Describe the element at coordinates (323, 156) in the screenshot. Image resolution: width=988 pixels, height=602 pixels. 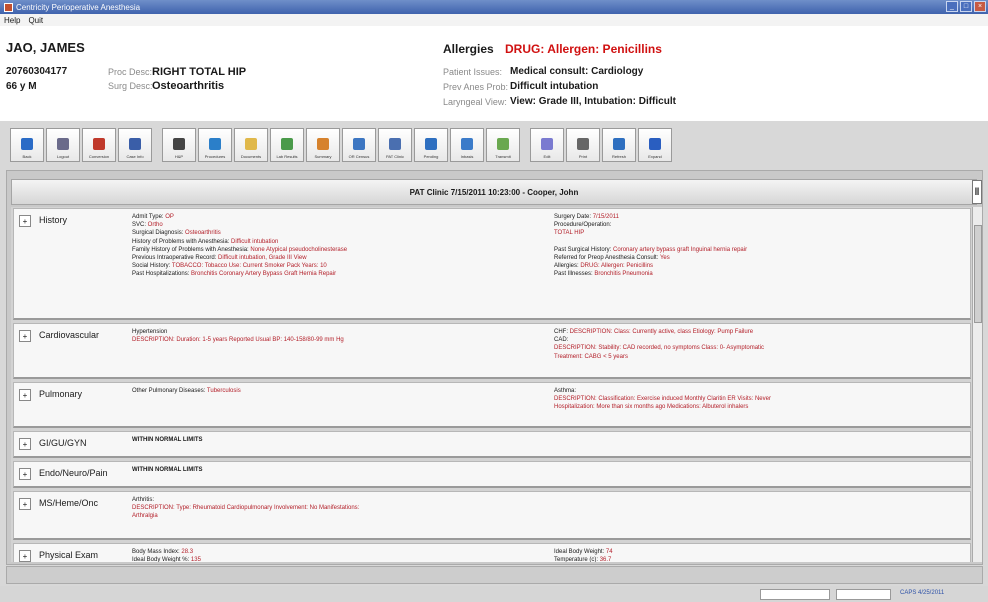
I see `toolbar-button-label: Summary` at that location.